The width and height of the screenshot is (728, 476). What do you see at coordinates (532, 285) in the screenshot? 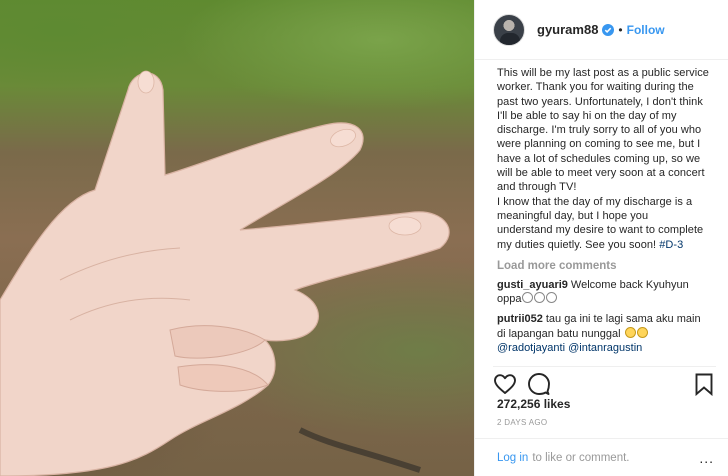
I see `comment-username: gusti_ayuari9` at bounding box center [532, 285].